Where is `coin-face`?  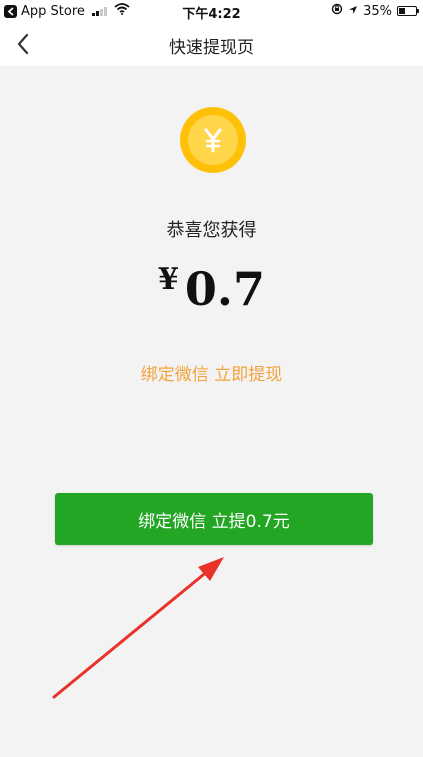
coin-face is located at coordinates (213, 140).